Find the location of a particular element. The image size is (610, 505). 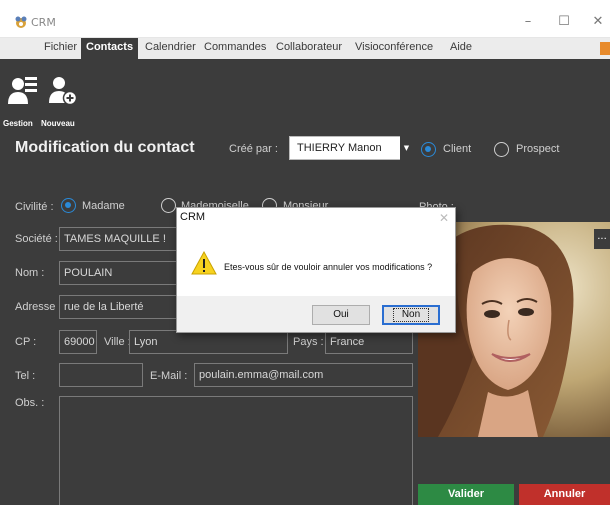

societe-label: Société : is located at coordinates (36, 239).